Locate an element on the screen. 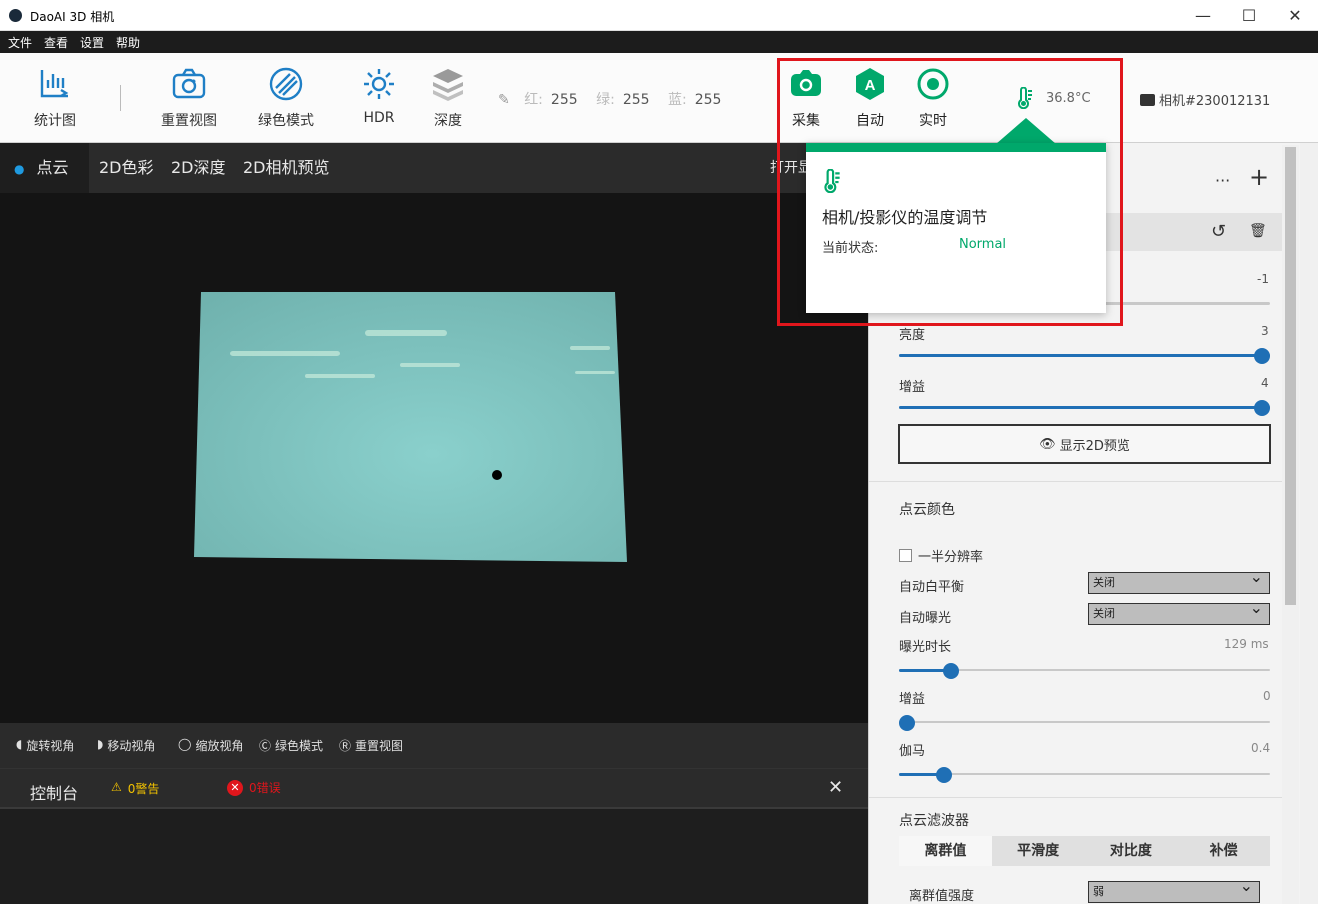 This screenshot has height=904, width=1318. gamma-value: 0.4 is located at coordinates (1261, 748).